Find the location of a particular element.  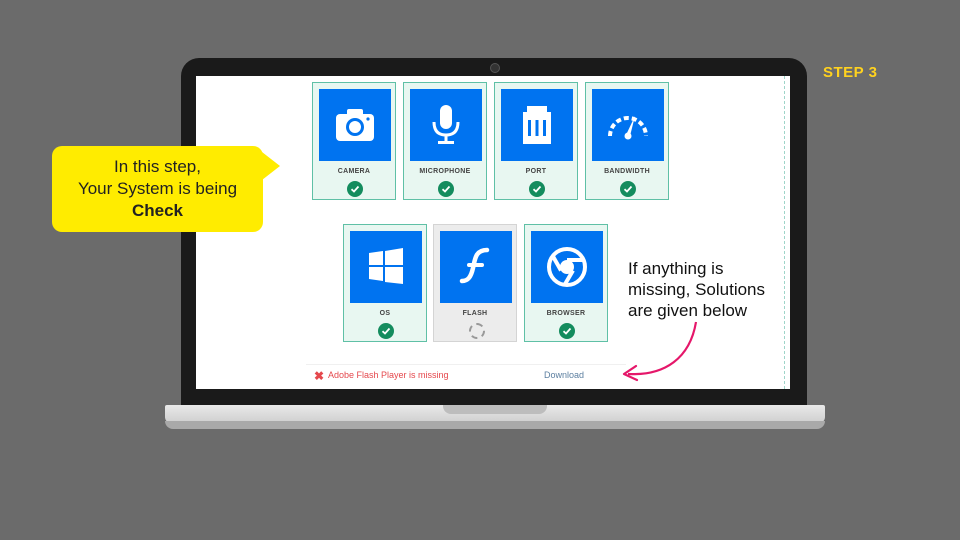

flash-tile is located at coordinates (476, 267).